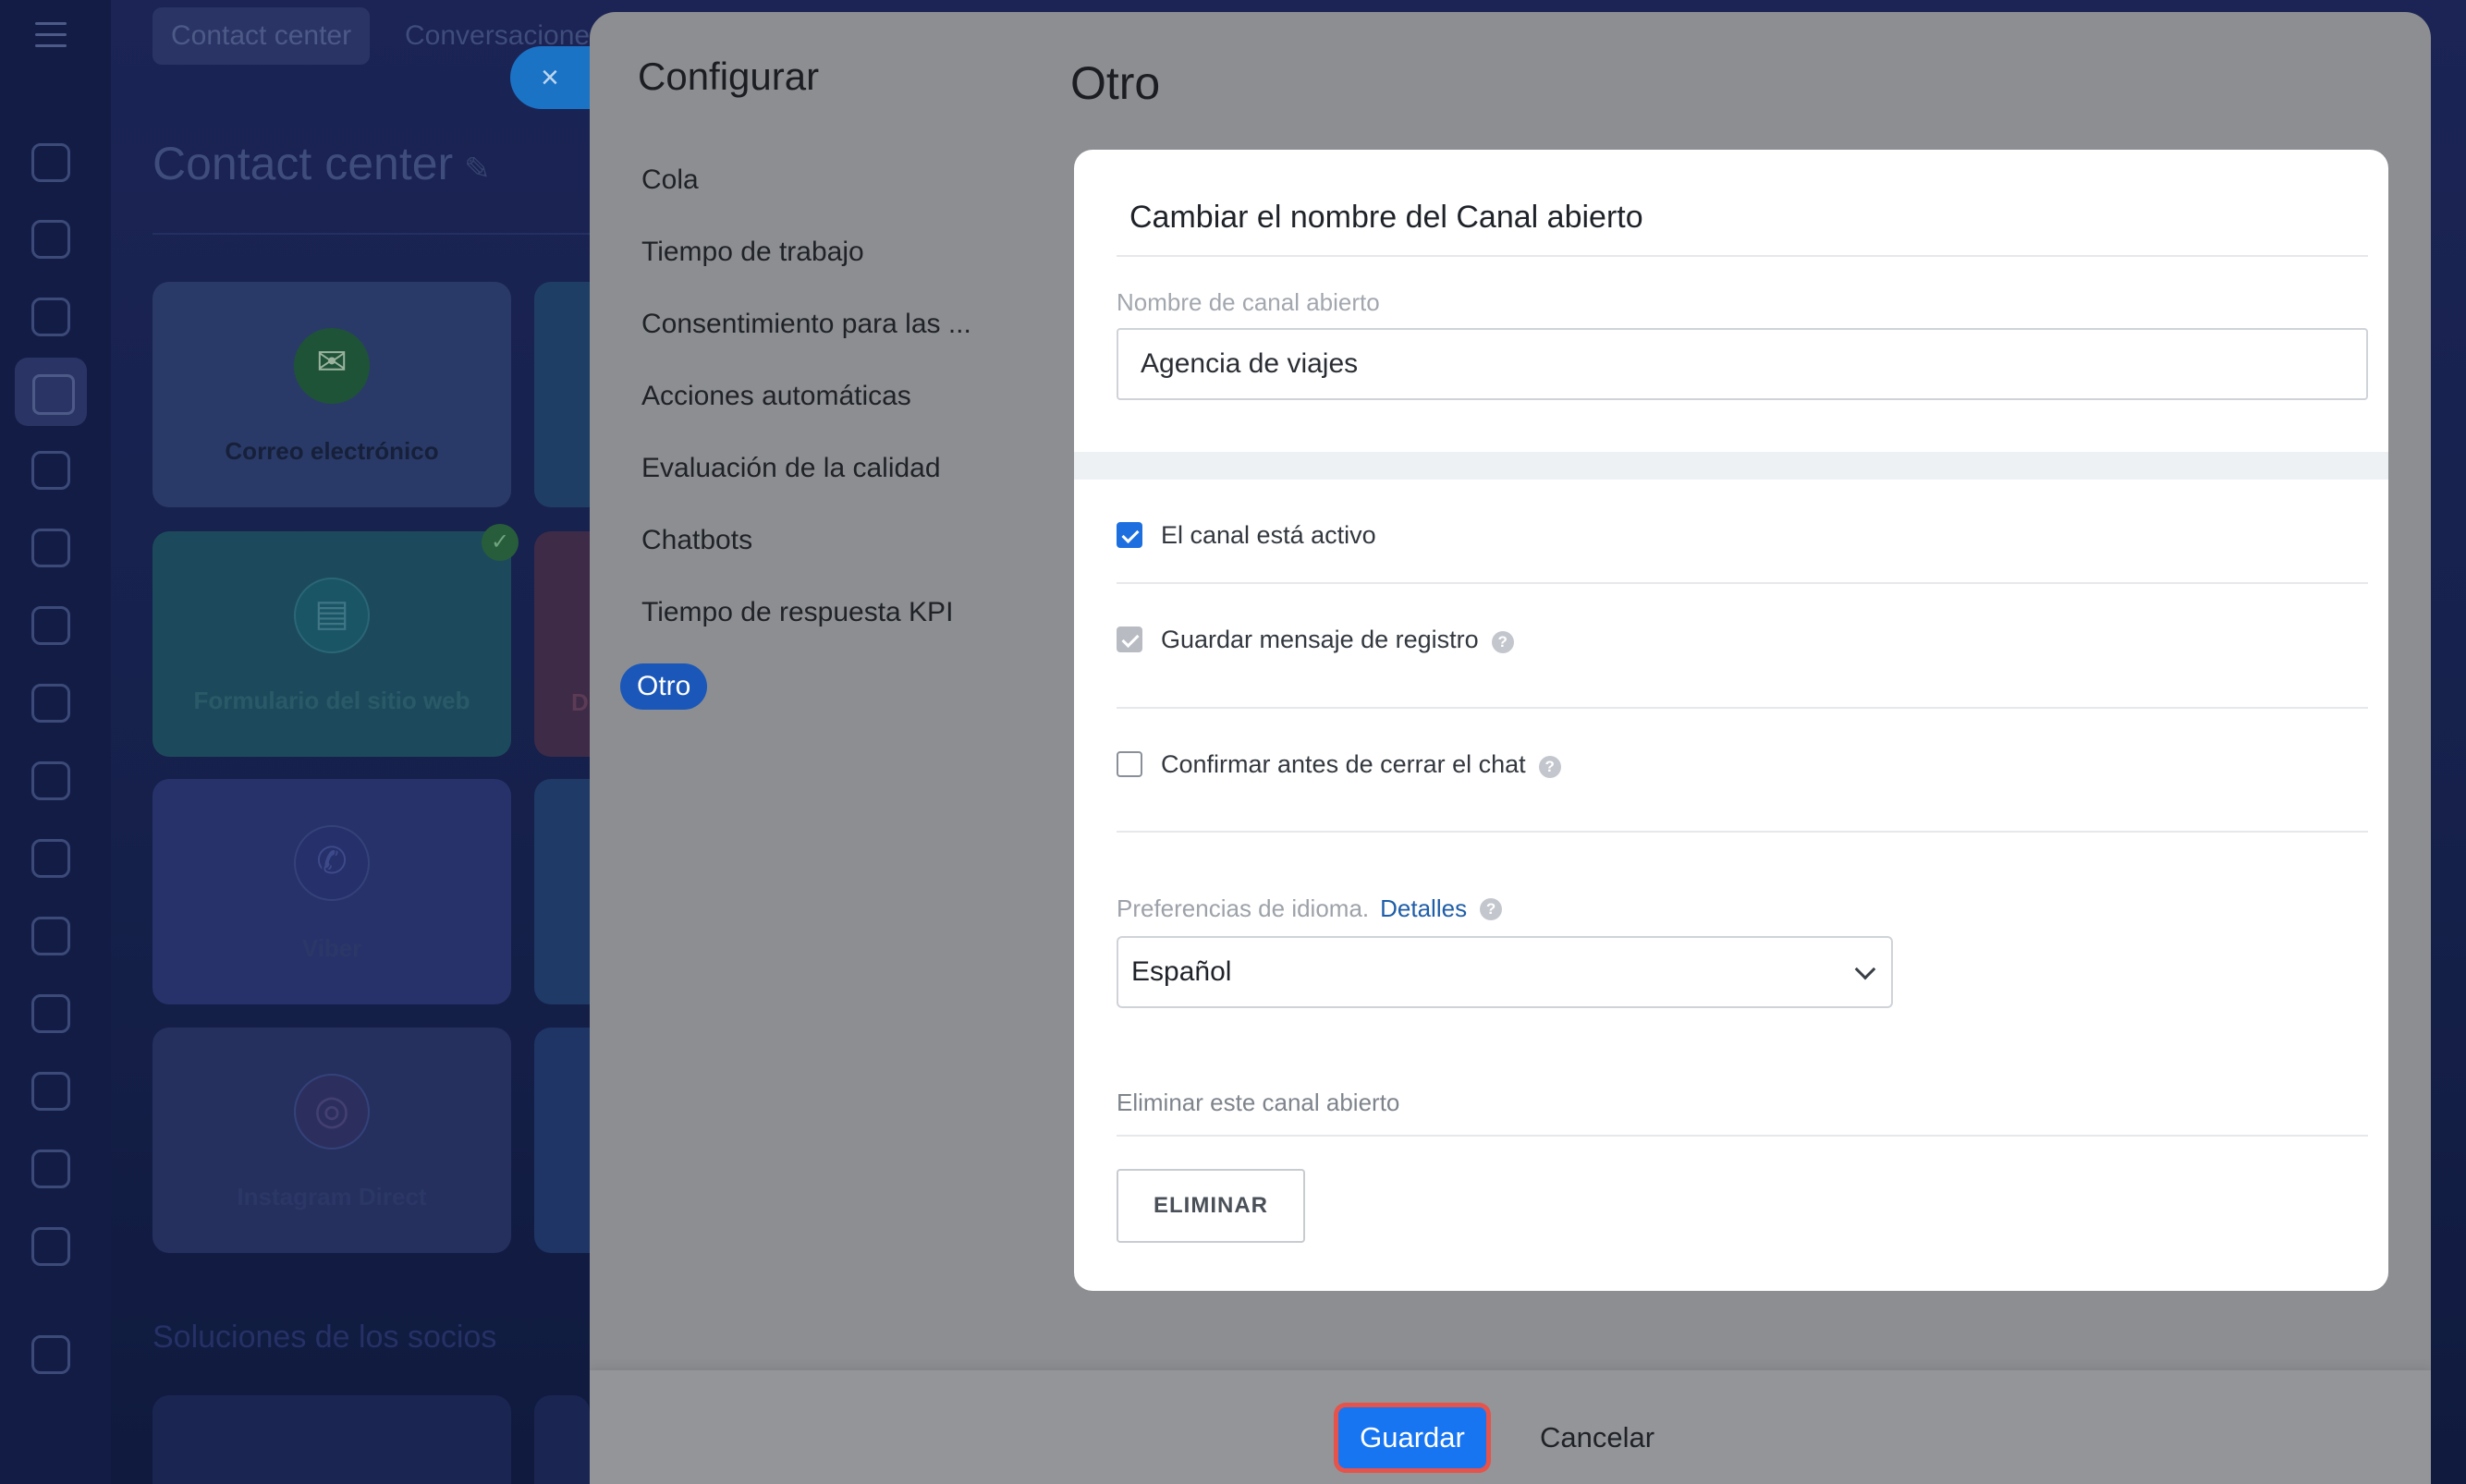  I want to click on channel-active-label: El canal está activo, so click(1268, 534).